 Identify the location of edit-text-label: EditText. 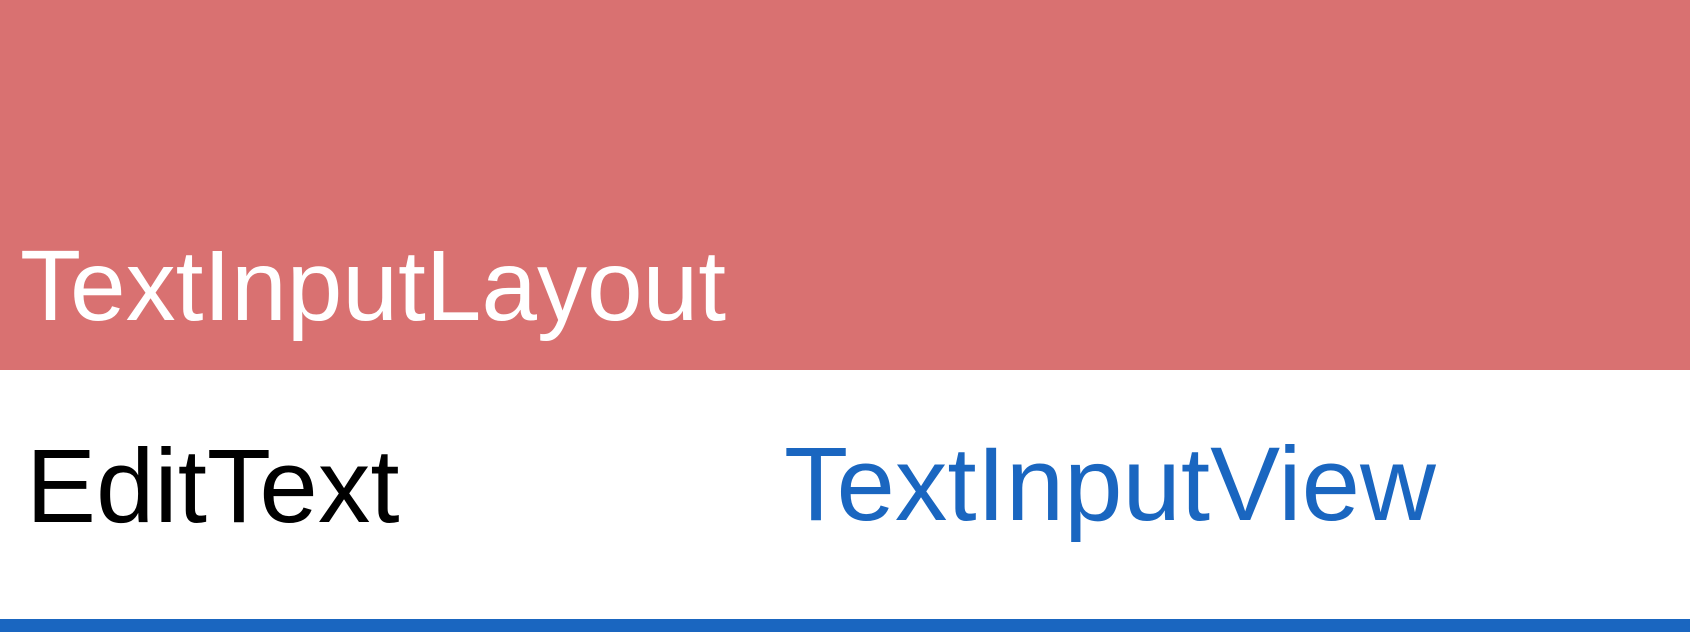
(213, 486).